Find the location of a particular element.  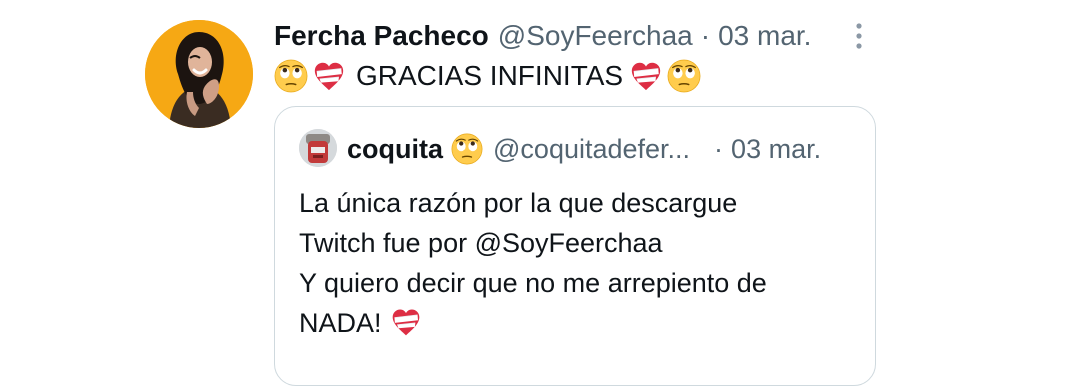

quoted-header: coquita @coquitadefer... · 03 mar. is located at coordinates (605, 149).